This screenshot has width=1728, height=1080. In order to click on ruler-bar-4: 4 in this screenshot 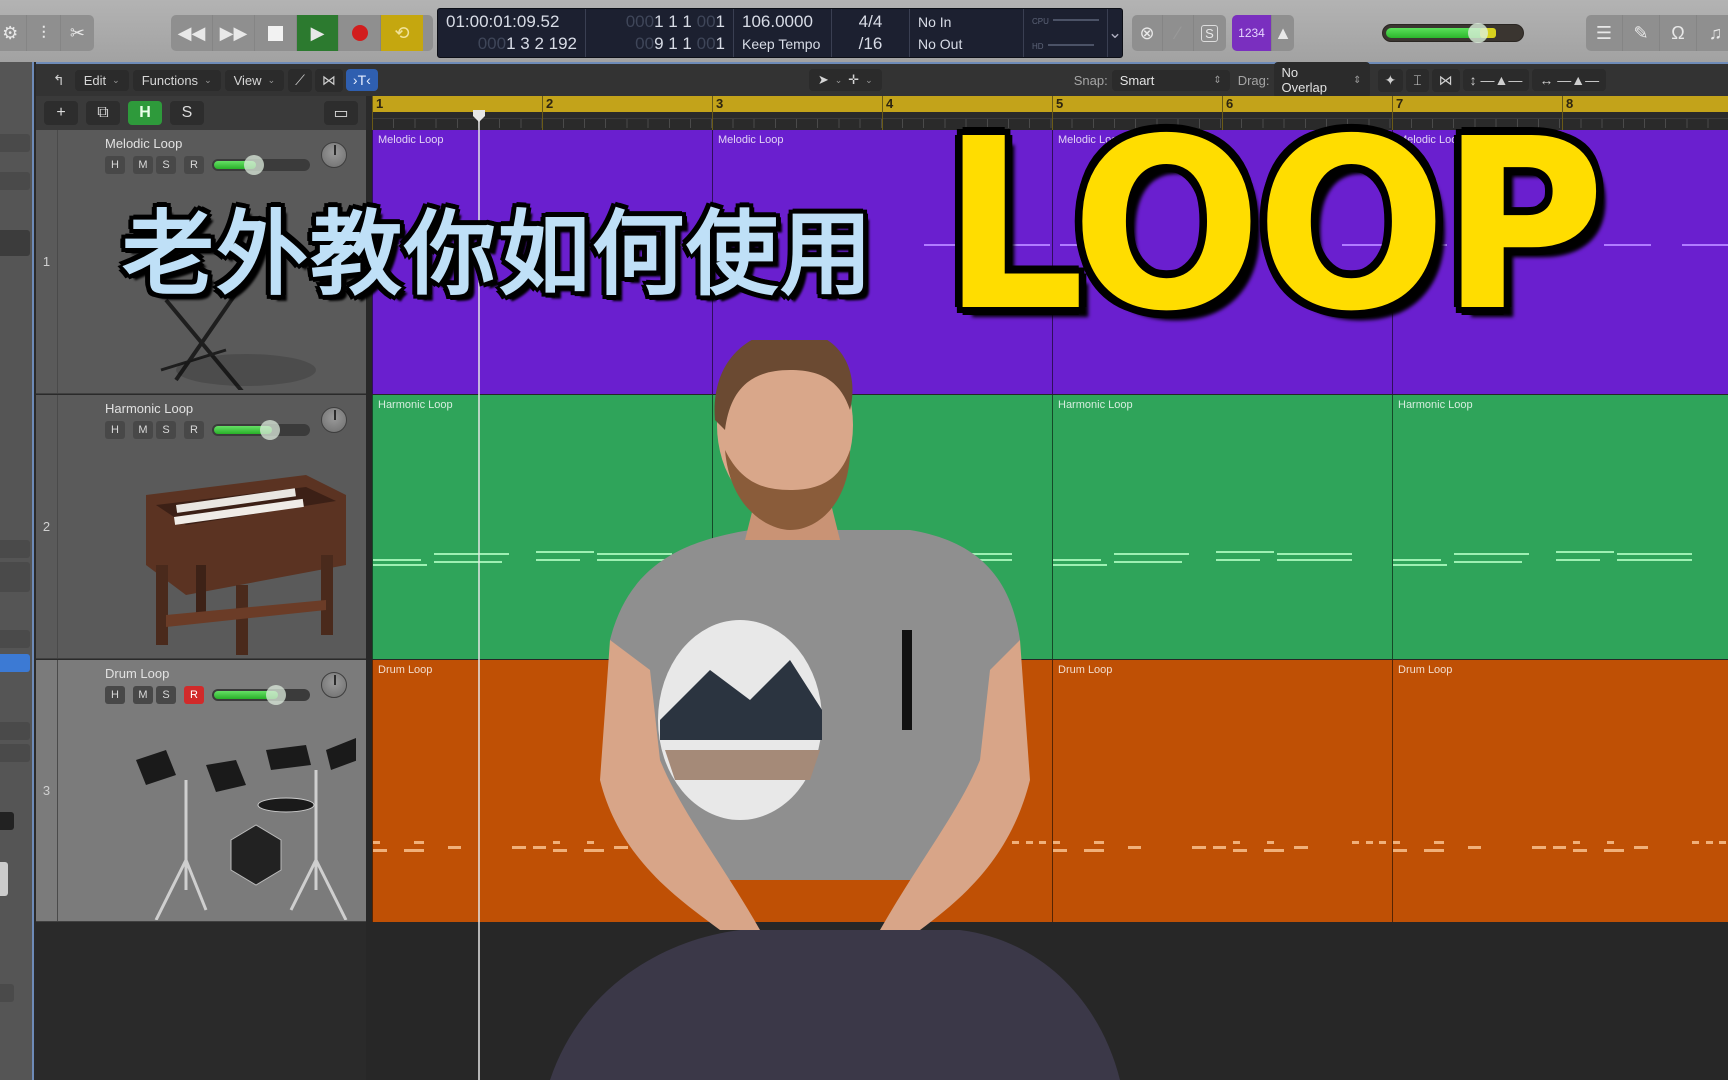, I will do `click(887, 113)`.